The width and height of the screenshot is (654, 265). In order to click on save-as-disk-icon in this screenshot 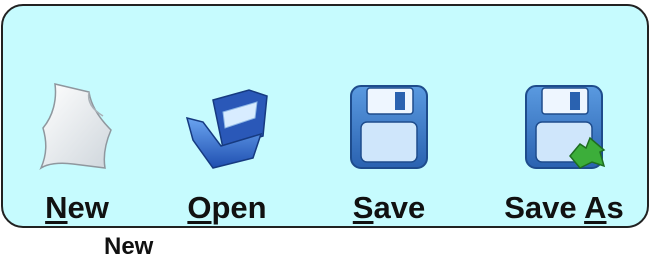, I will do `click(564, 126)`.